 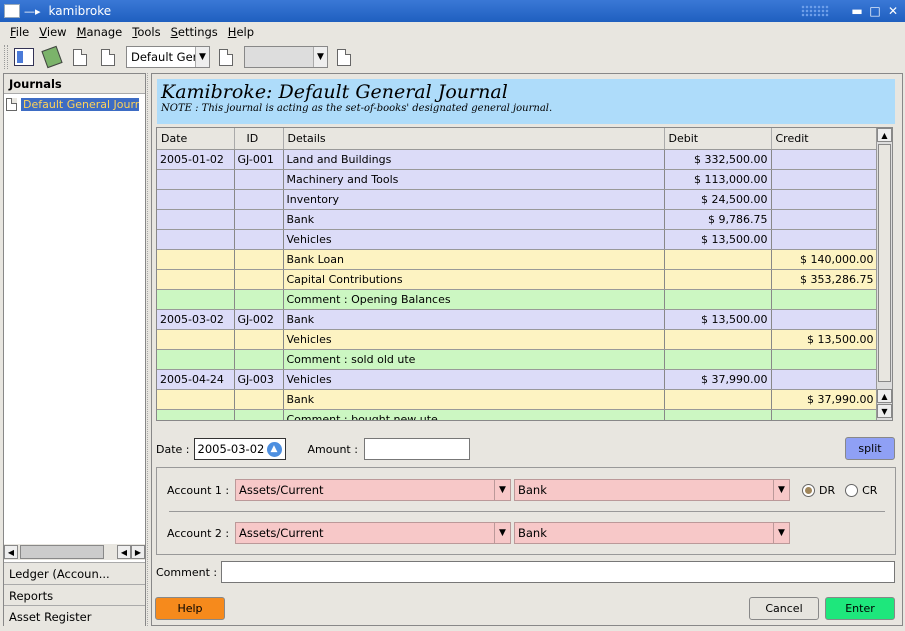 What do you see at coordinates (474, 199) in the screenshot?
I see `cell-details: Inventory` at bounding box center [474, 199].